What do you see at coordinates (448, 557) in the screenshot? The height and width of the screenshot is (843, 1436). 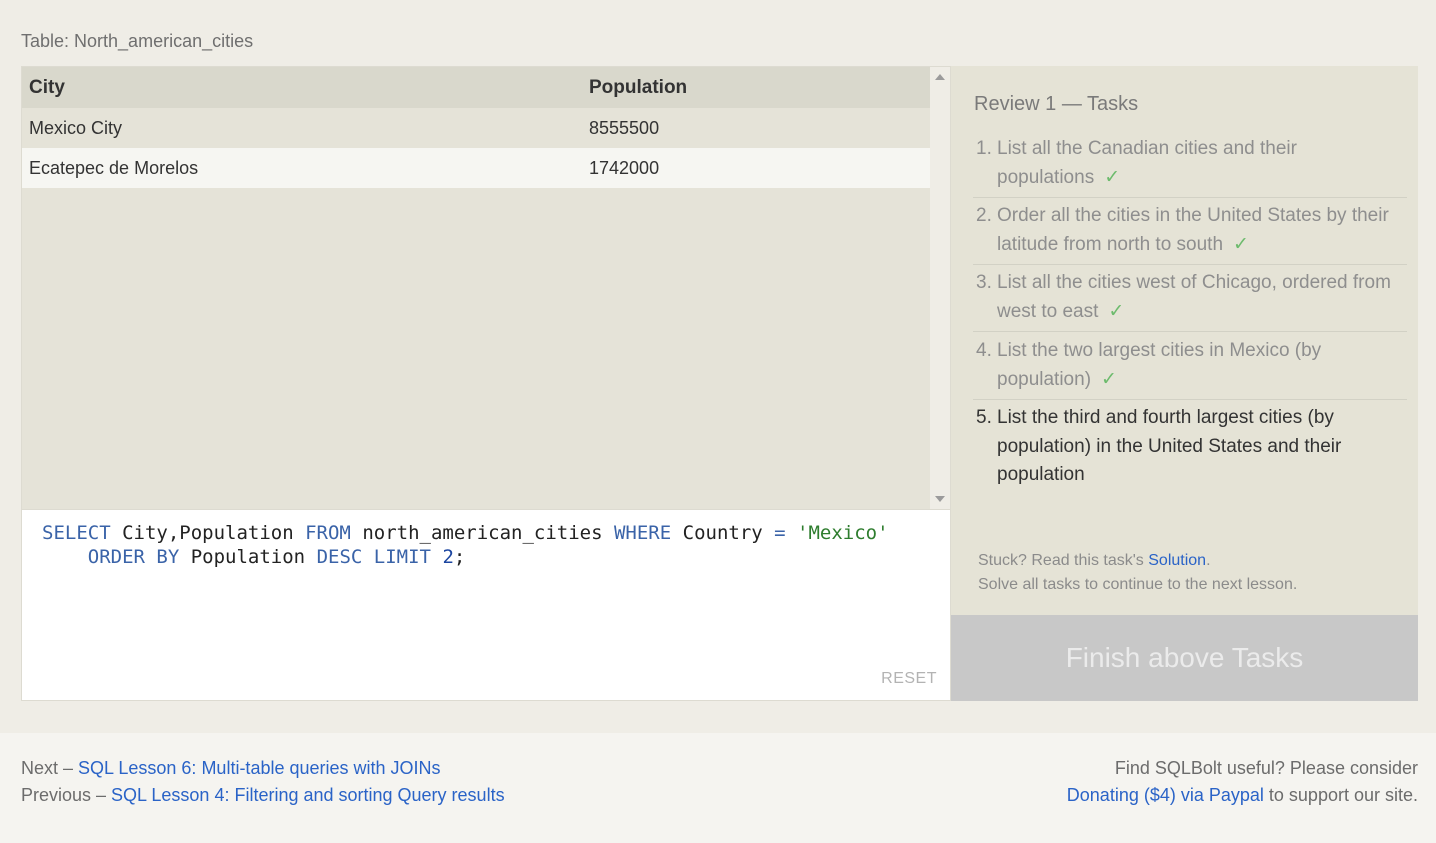 I see `code-number: 2` at bounding box center [448, 557].